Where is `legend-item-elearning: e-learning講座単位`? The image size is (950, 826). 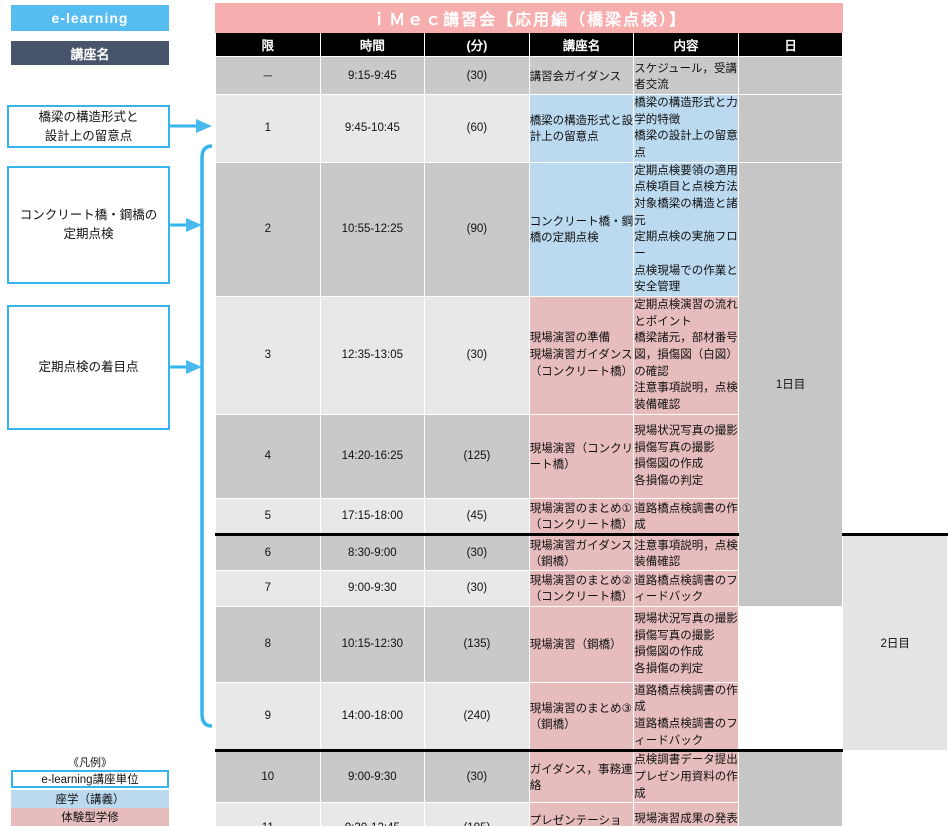 legend-item-elearning: e-learning講座単位 is located at coordinates (90, 779).